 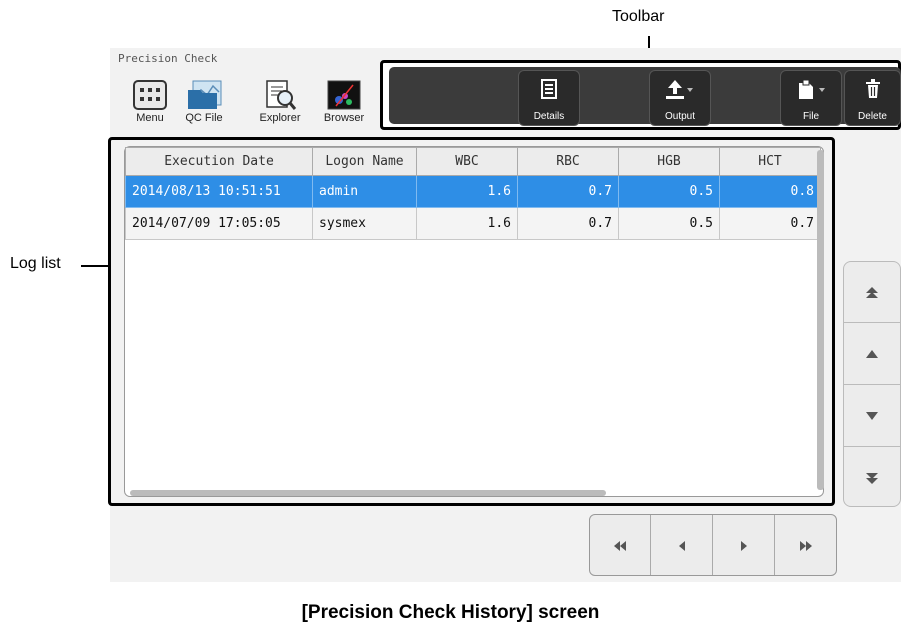 What do you see at coordinates (820, 320) in the screenshot?
I see `vertical-scrollbar` at bounding box center [820, 320].